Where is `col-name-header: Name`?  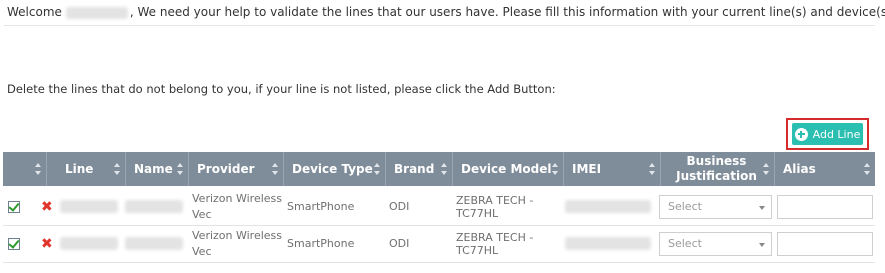
col-name-header: Name is located at coordinates (156, 169).